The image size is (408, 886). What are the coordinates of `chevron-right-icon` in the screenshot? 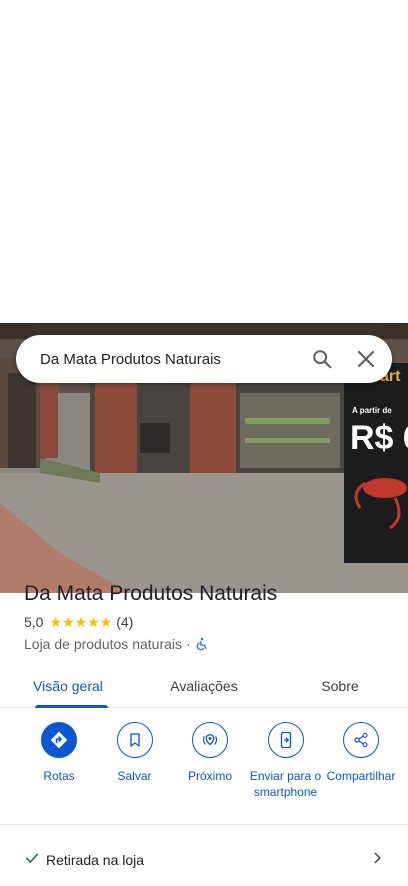 It's located at (377, 860).